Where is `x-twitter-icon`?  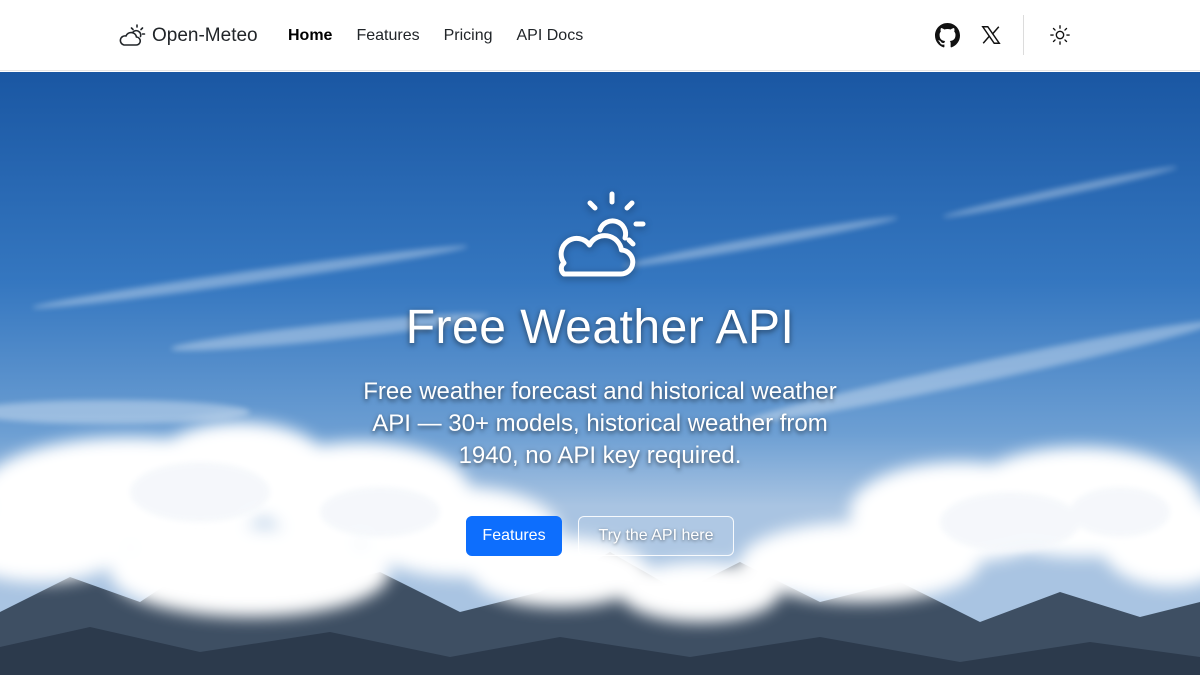
x-twitter-icon is located at coordinates (991, 35).